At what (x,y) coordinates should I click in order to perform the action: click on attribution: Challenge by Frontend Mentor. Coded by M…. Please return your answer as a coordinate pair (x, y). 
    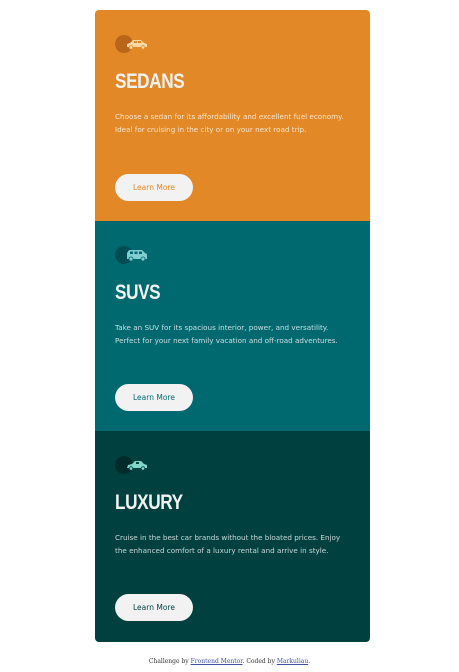
    Looking at the image, I should click on (229, 662).